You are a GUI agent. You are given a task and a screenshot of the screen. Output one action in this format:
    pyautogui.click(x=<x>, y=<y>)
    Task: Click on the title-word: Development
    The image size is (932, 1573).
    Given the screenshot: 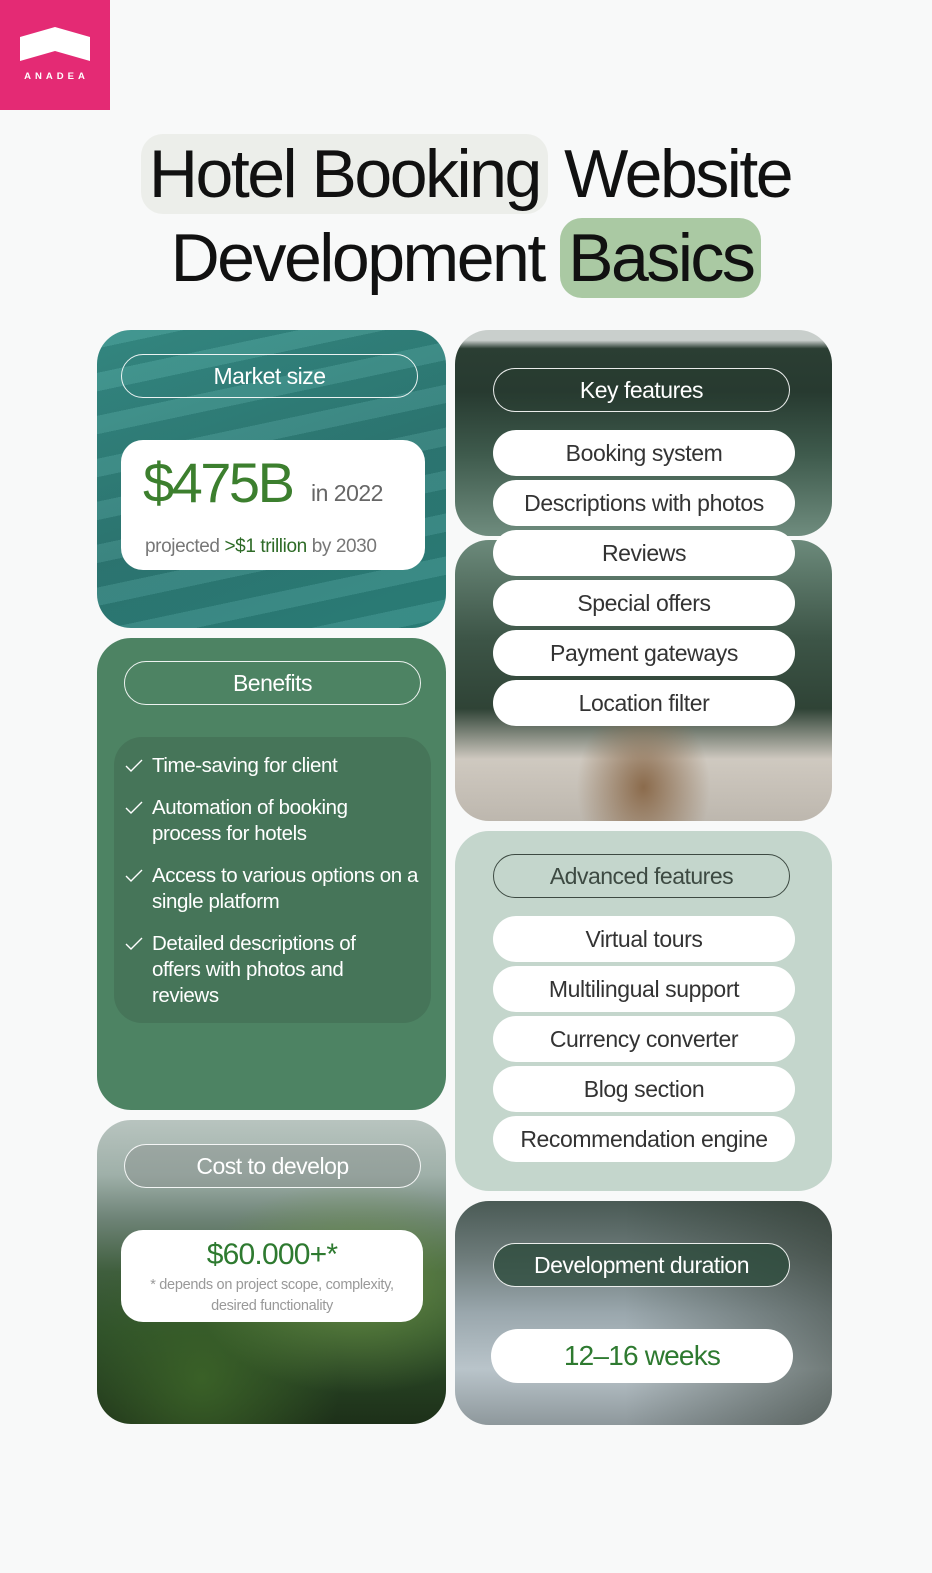 What is the action you would take?
    pyautogui.click(x=358, y=258)
    